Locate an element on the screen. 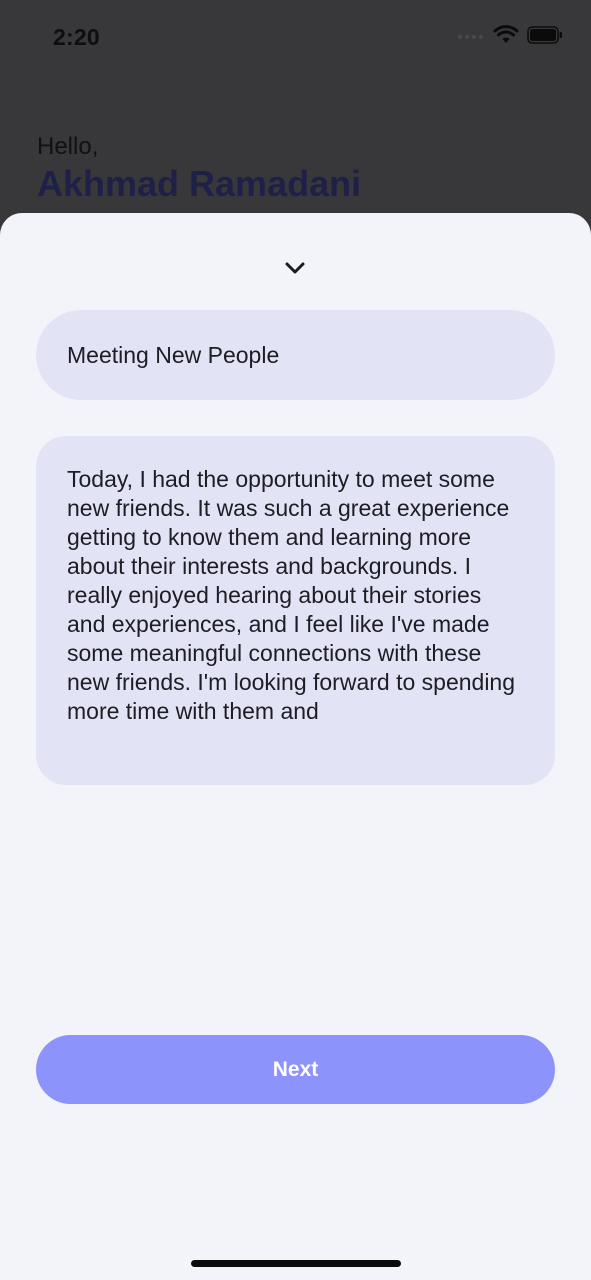 The width and height of the screenshot is (591, 1280). cellular-signal-icon is located at coordinates (471, 37).